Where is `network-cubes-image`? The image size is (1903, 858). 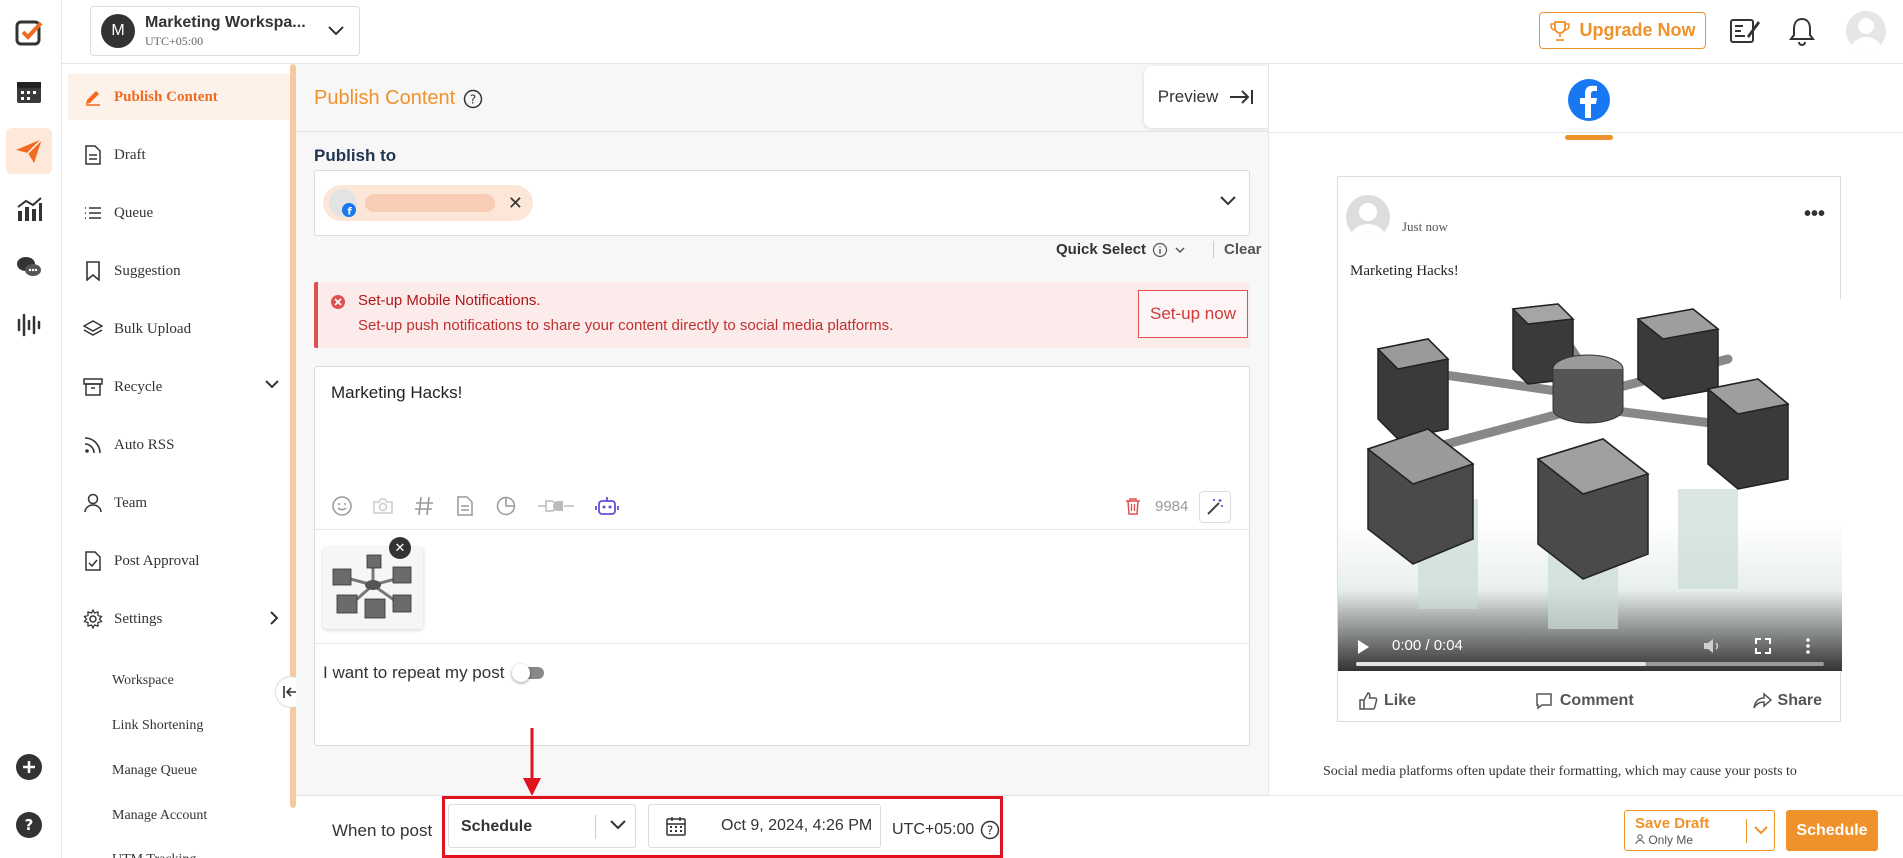 network-cubes-image is located at coordinates (373, 588).